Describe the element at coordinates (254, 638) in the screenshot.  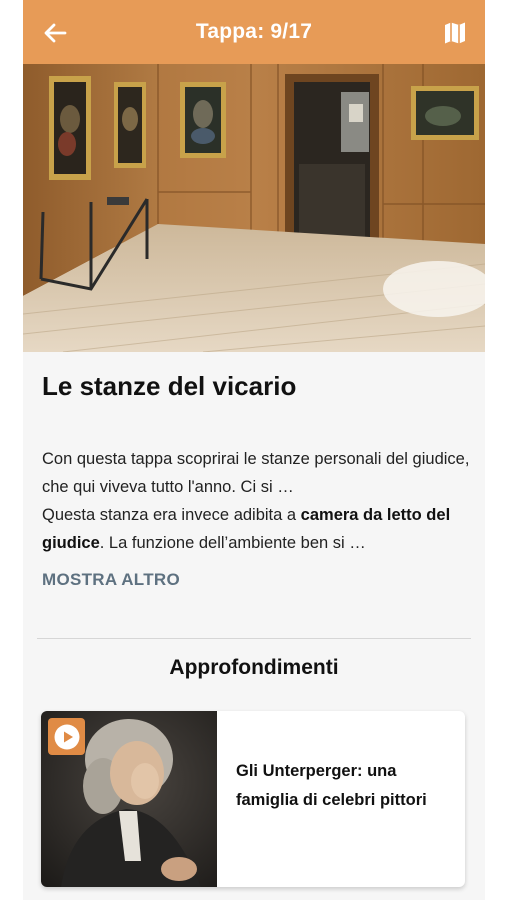
I see `section-divider` at that location.